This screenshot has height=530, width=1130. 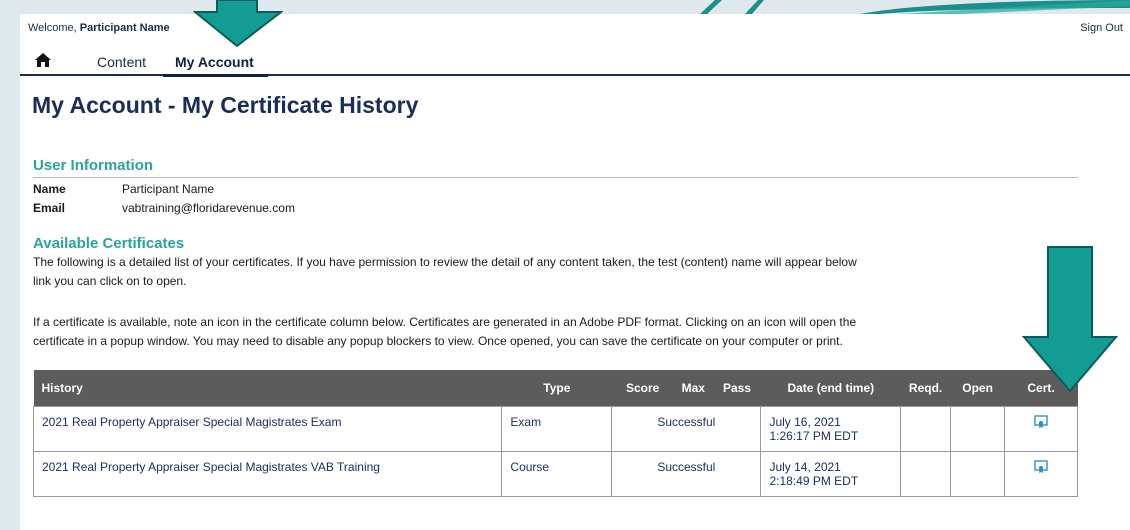 What do you see at coordinates (555, 177) in the screenshot?
I see `divider` at bounding box center [555, 177].